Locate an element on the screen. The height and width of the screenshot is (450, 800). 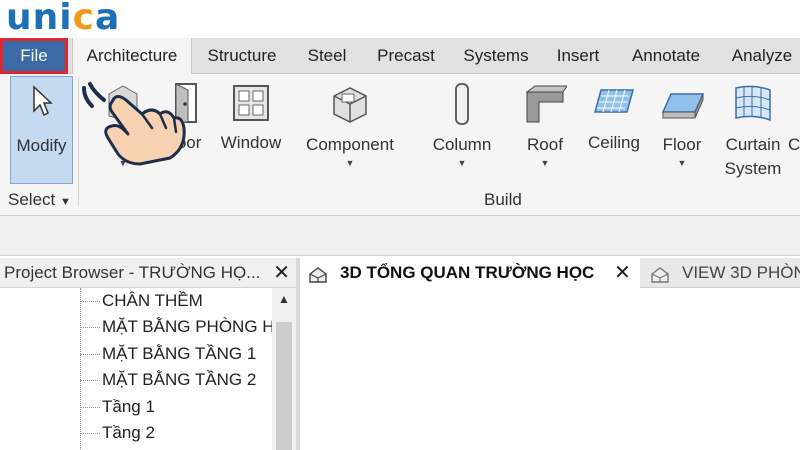
roof-icon is located at coordinates (545, 105).